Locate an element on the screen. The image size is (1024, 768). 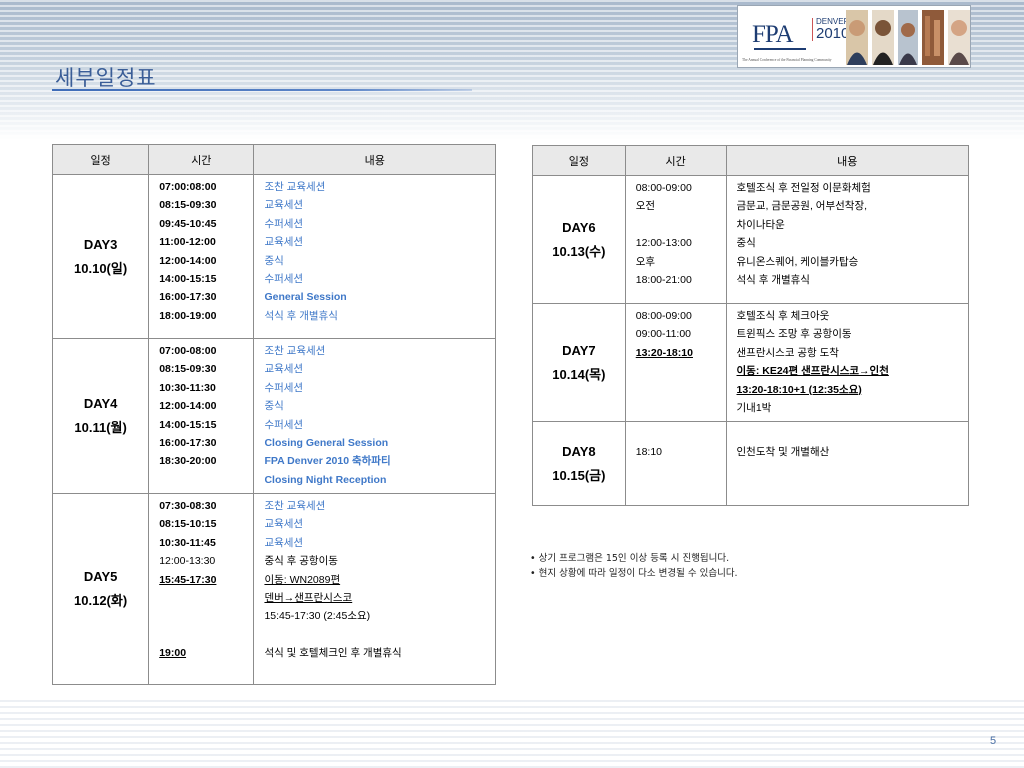
logo-event-year: 2010 is located at coordinates (833, 33).